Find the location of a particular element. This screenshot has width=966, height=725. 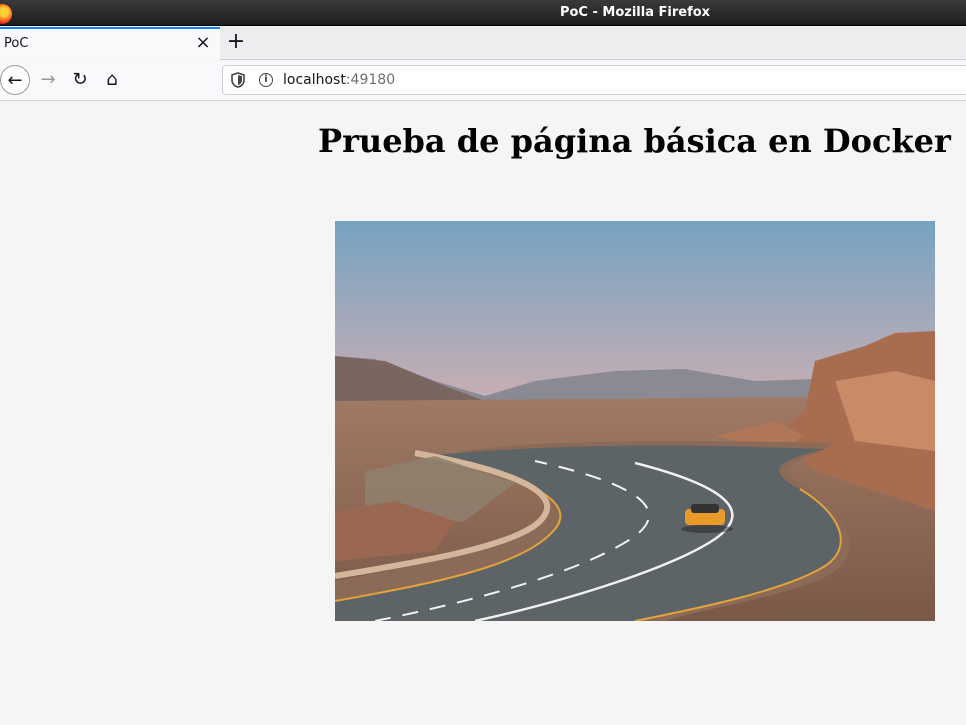

window-title: PoC - Mozilla Firefox is located at coordinates (635, 12).